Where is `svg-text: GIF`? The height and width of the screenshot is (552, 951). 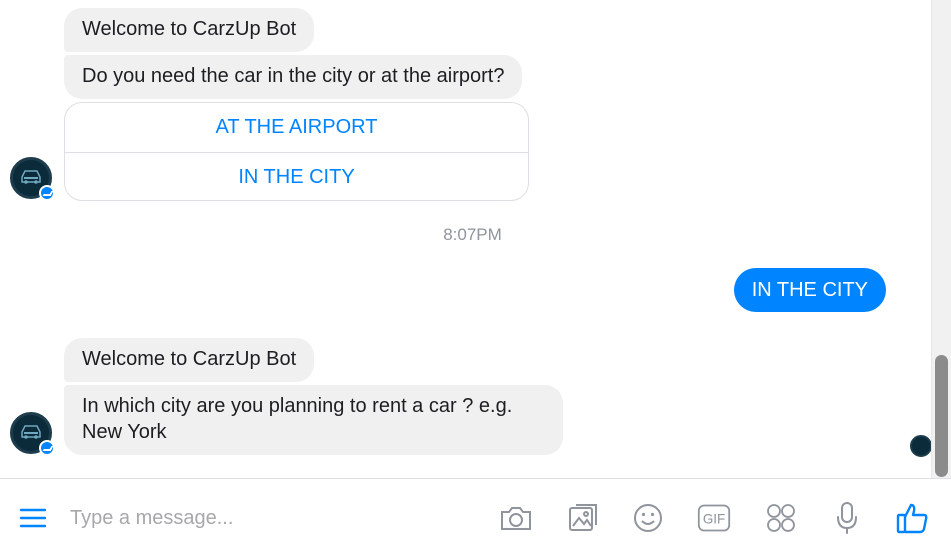 svg-text: GIF is located at coordinates (714, 518).